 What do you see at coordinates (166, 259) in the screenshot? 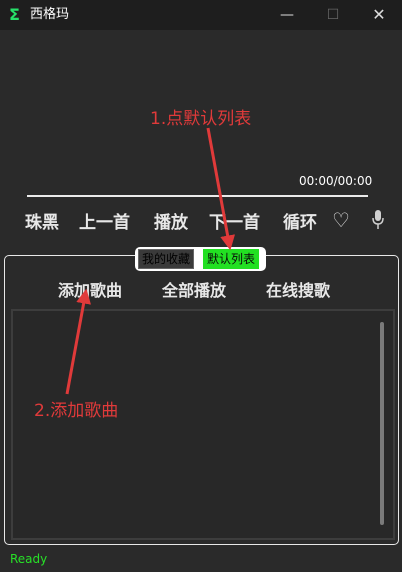
I see `tab-favorites: 我的收藏` at bounding box center [166, 259].